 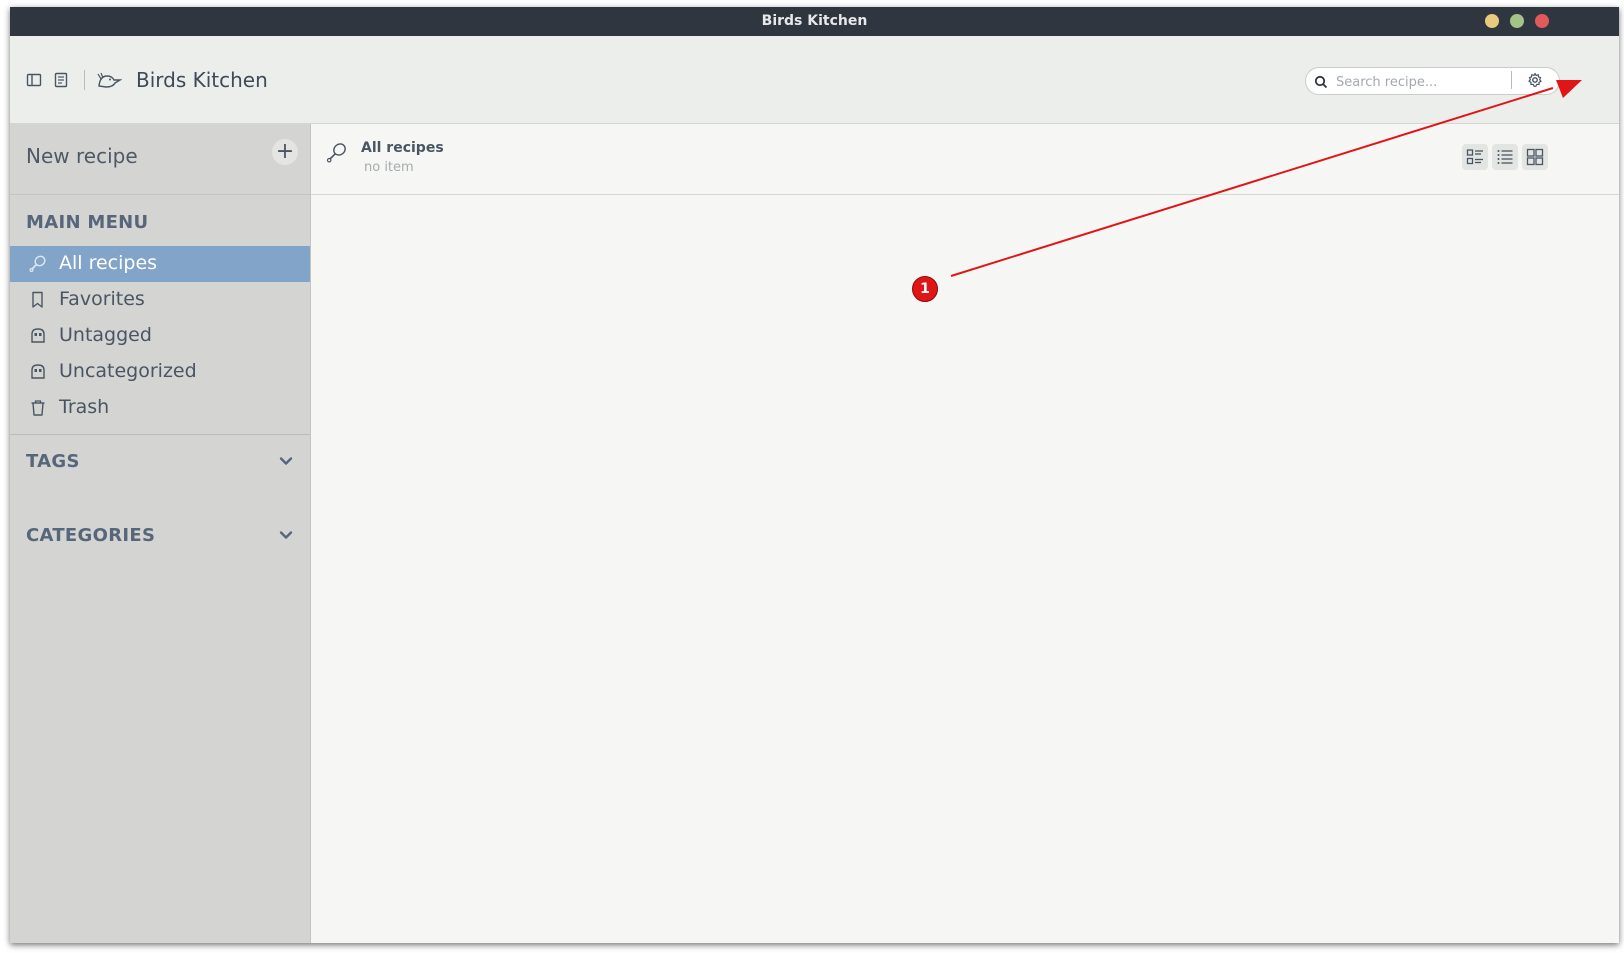 What do you see at coordinates (1441, 82) in the screenshot?
I see `search-input` at bounding box center [1441, 82].